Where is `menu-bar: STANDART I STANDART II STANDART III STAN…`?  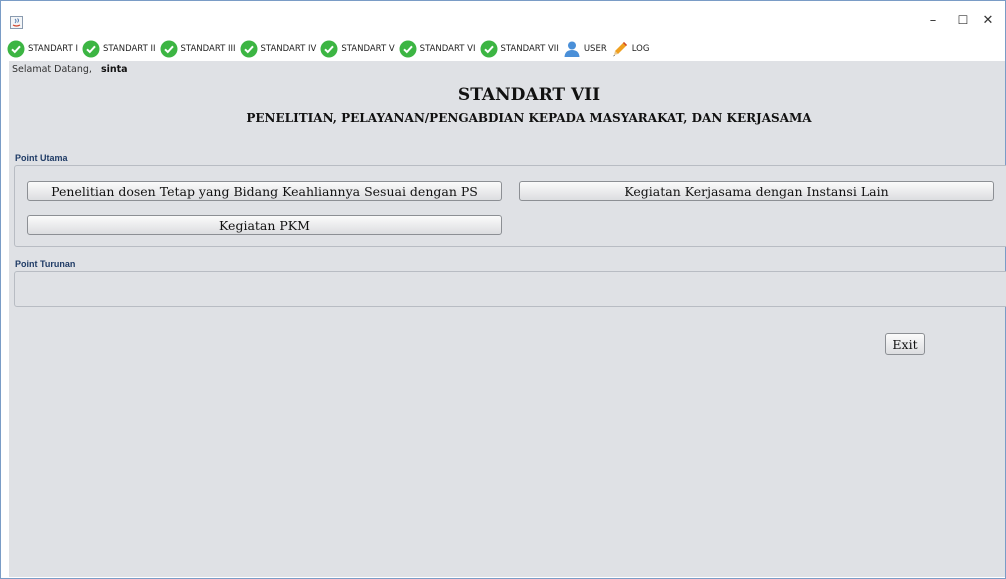 menu-bar: STANDART I STANDART II STANDART III STAN… is located at coordinates (503, 49).